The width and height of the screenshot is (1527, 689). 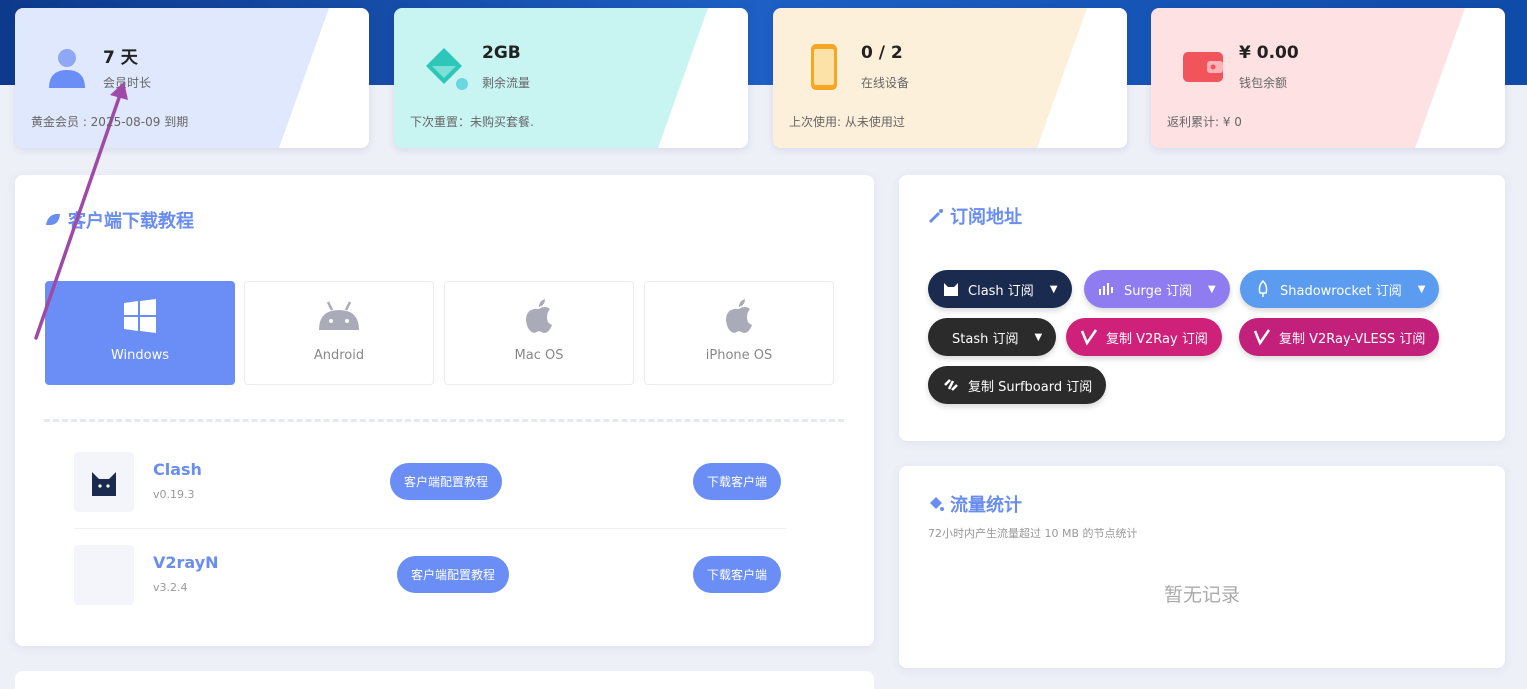 I want to click on tab-ios-label: iPhone OS, so click(x=739, y=355).